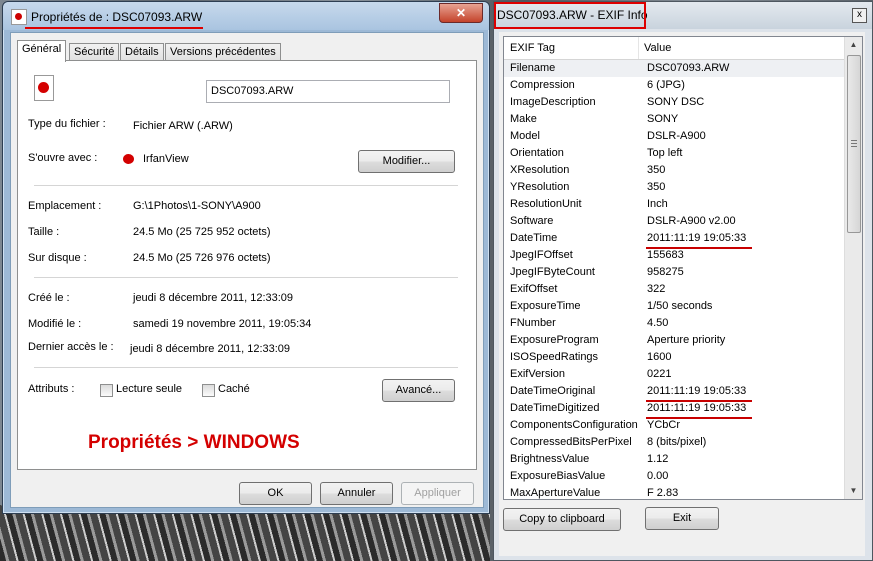  Describe the element at coordinates (149, 389) in the screenshot. I see `readonly-label: Lecture seule` at that location.